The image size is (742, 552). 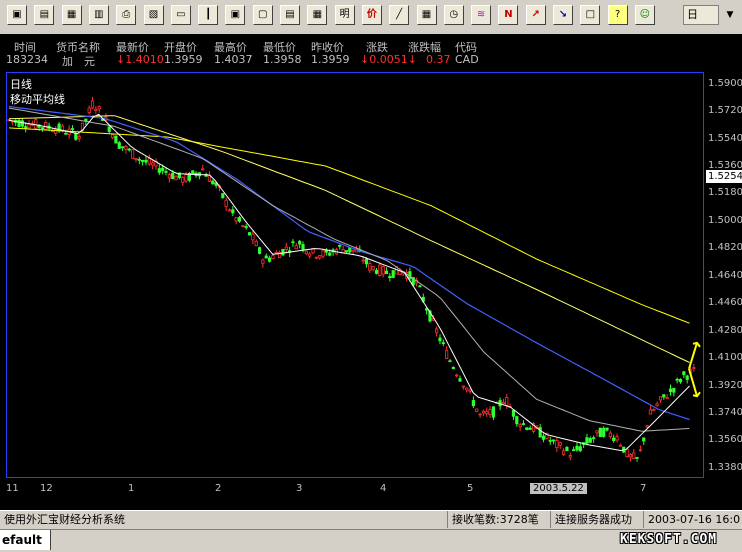 I want to click on help-icon: ?, so click(x=617, y=15).